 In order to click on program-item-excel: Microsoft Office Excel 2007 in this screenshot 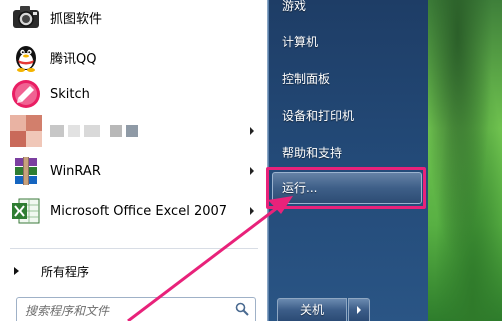, I will do `click(134, 211)`.